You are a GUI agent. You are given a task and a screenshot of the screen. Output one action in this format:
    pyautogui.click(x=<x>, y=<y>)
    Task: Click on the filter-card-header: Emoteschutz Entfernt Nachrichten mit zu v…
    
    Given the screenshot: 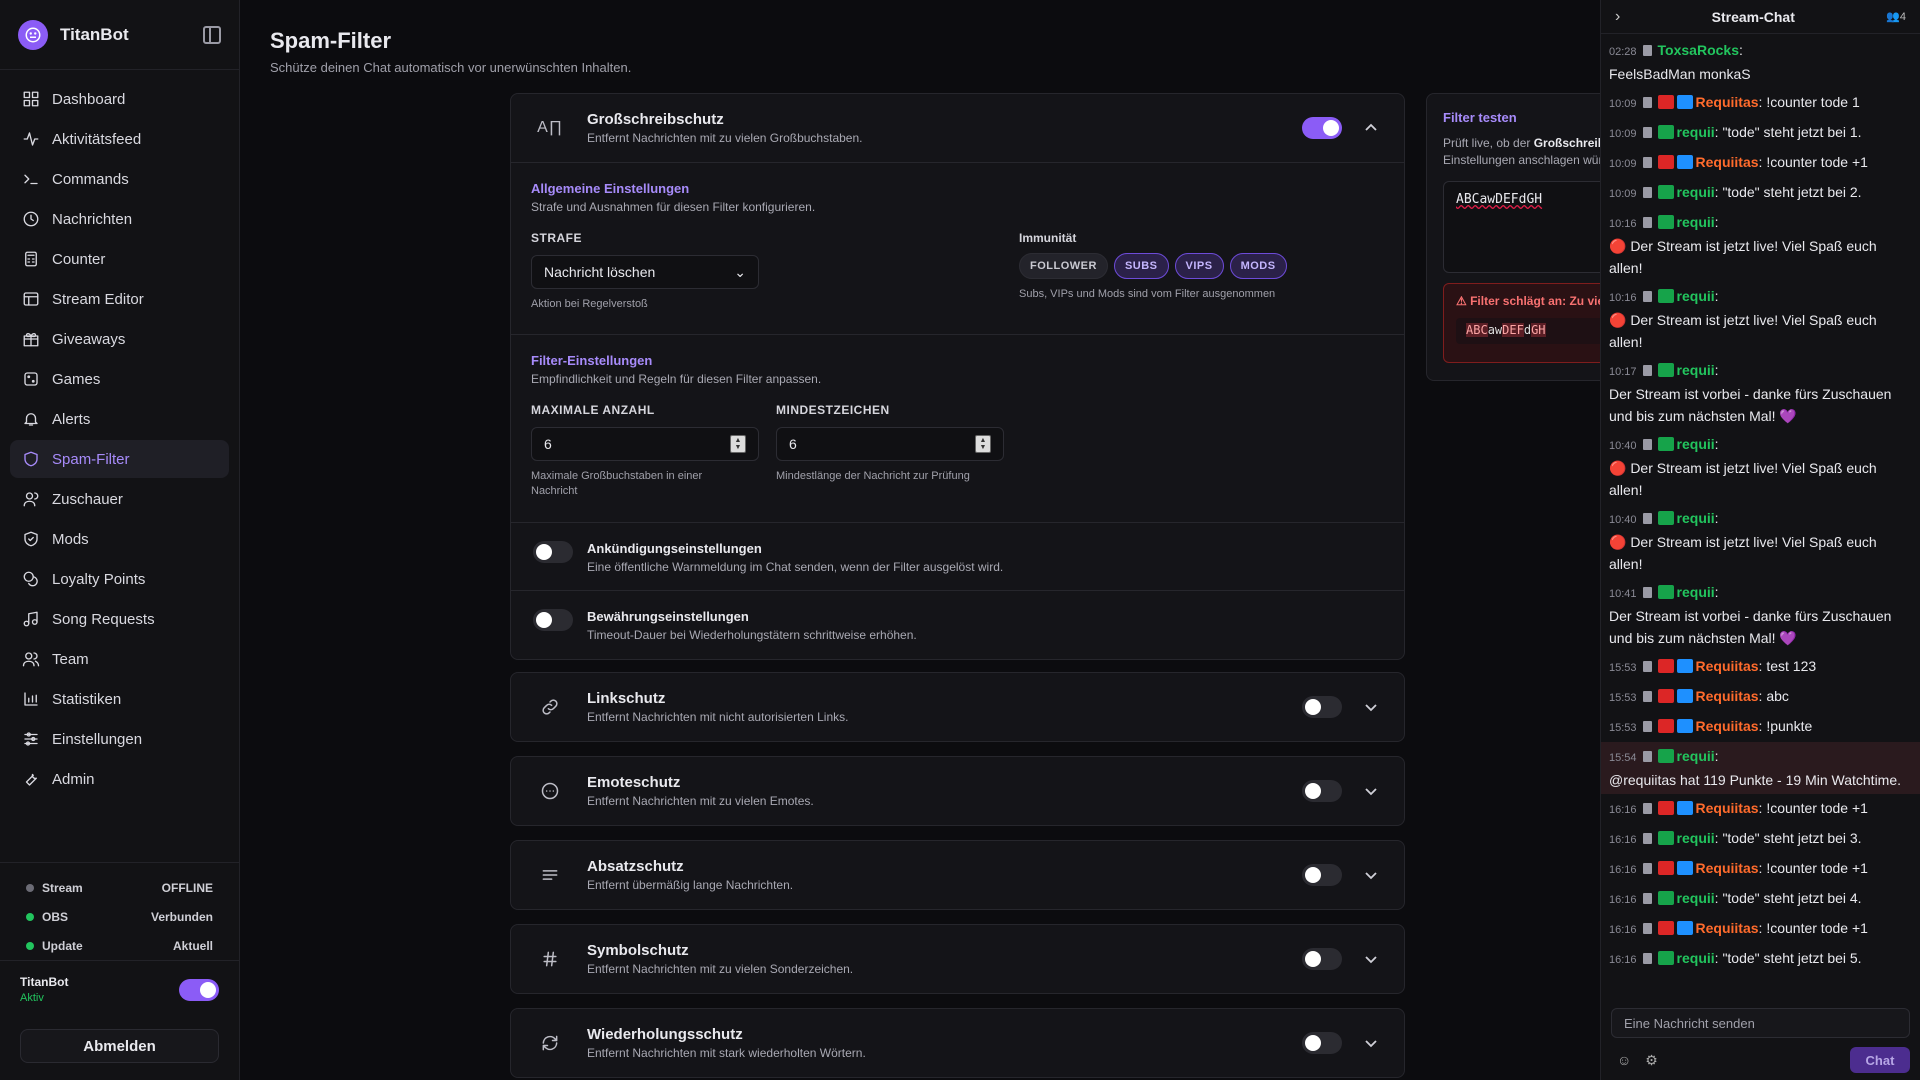 What is the action you would take?
    pyautogui.click(x=957, y=791)
    